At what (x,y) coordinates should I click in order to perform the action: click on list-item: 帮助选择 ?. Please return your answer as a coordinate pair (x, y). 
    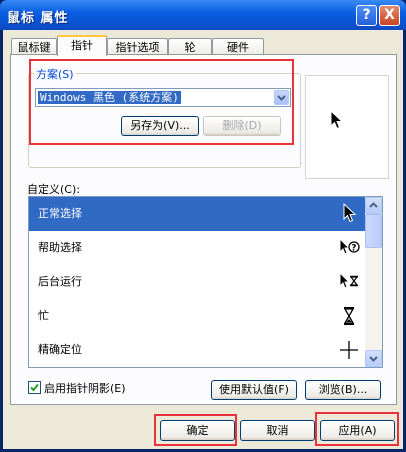
    Looking at the image, I should click on (197, 248).